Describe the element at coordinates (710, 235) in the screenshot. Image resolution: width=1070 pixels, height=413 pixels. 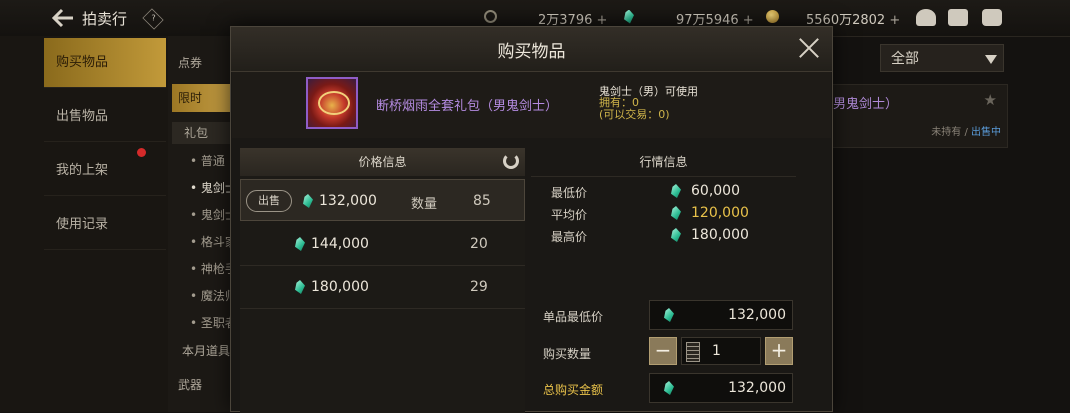
I see `market-max-value: 180,000` at that location.